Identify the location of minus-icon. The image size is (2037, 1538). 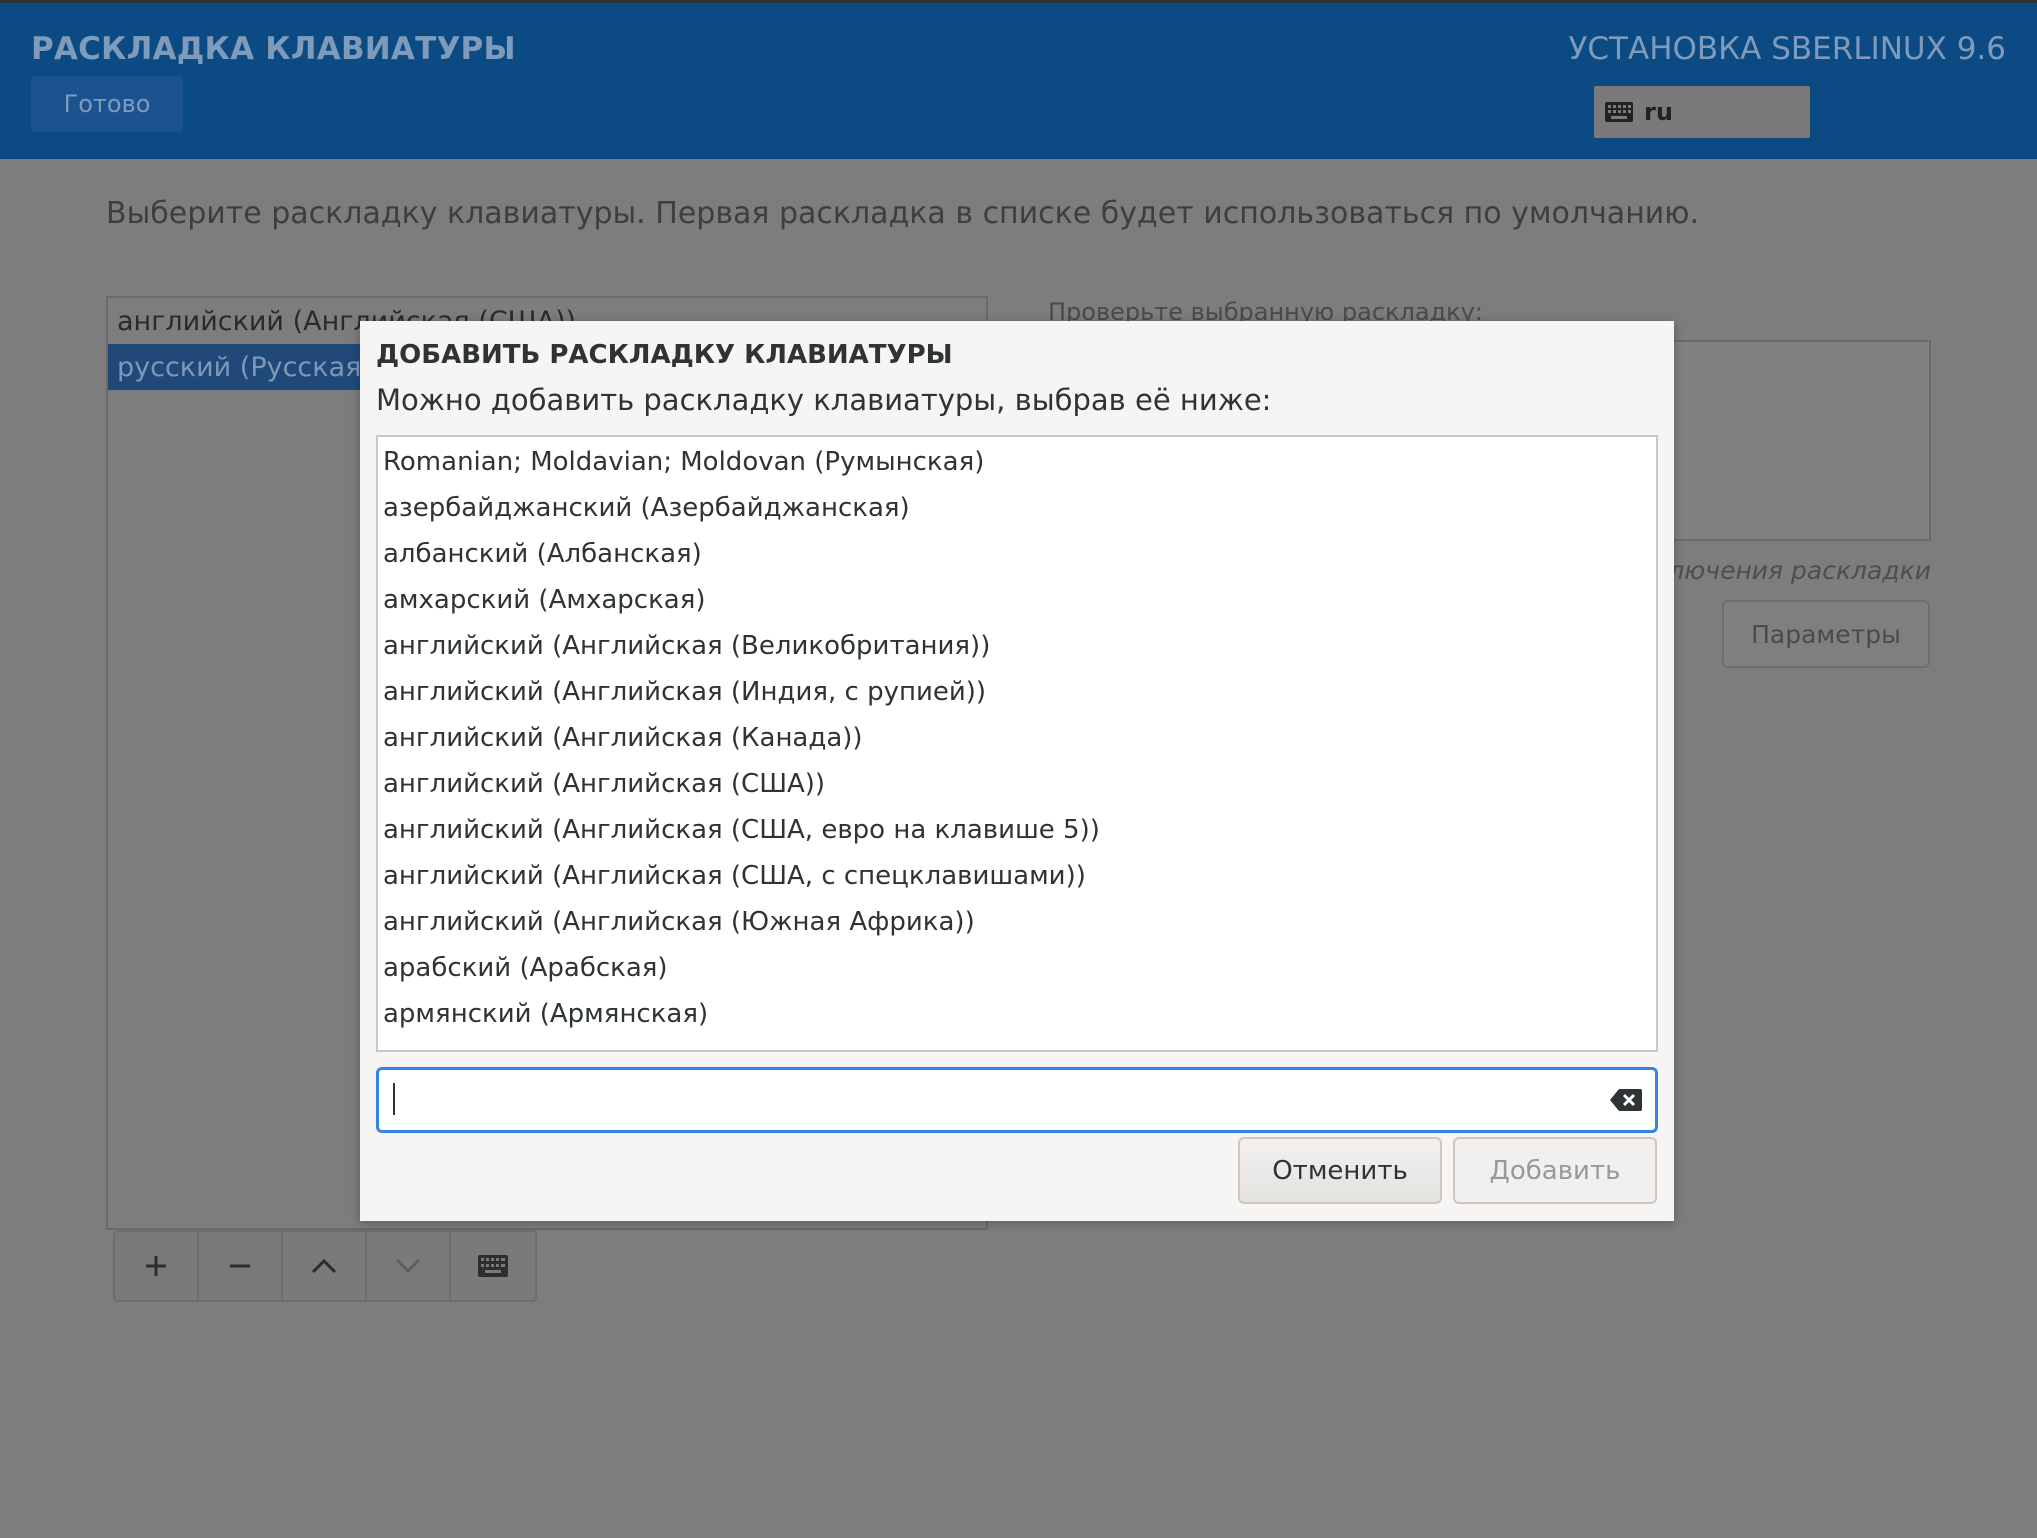
(240, 1266).